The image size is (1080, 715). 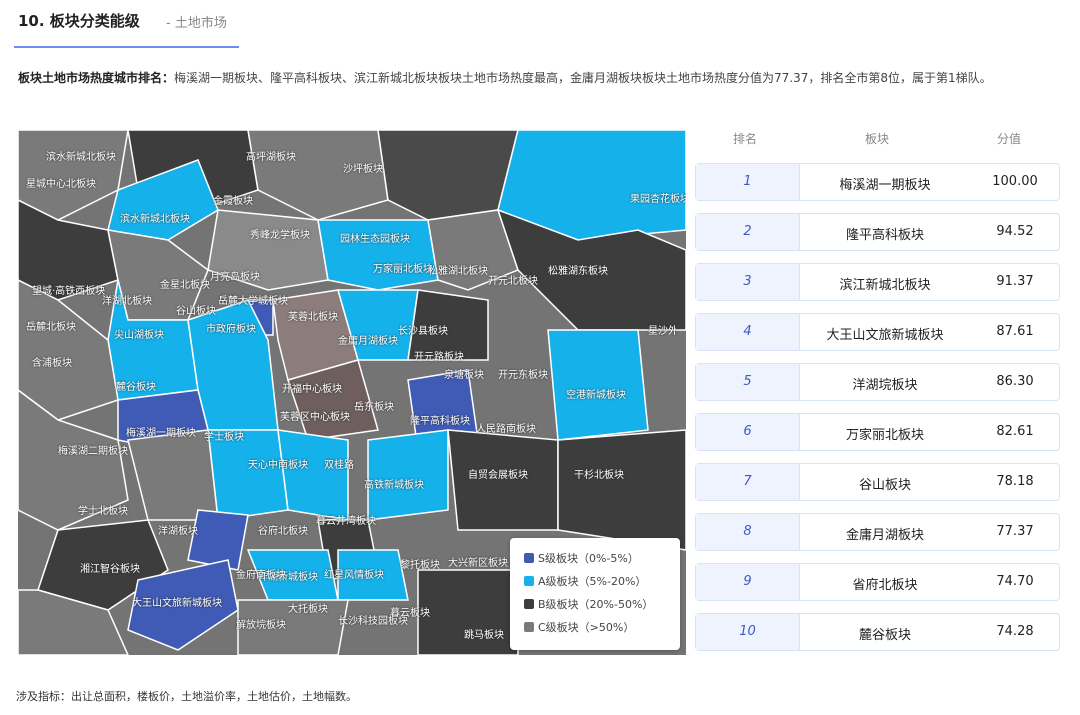 What do you see at coordinates (127, 301) in the screenshot?
I see `map-label: 洋湖北板块` at bounding box center [127, 301].